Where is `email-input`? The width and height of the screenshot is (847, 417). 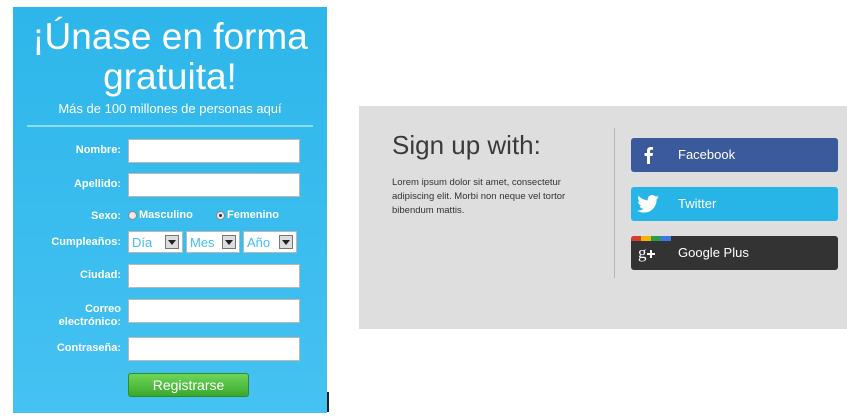
email-input is located at coordinates (214, 311).